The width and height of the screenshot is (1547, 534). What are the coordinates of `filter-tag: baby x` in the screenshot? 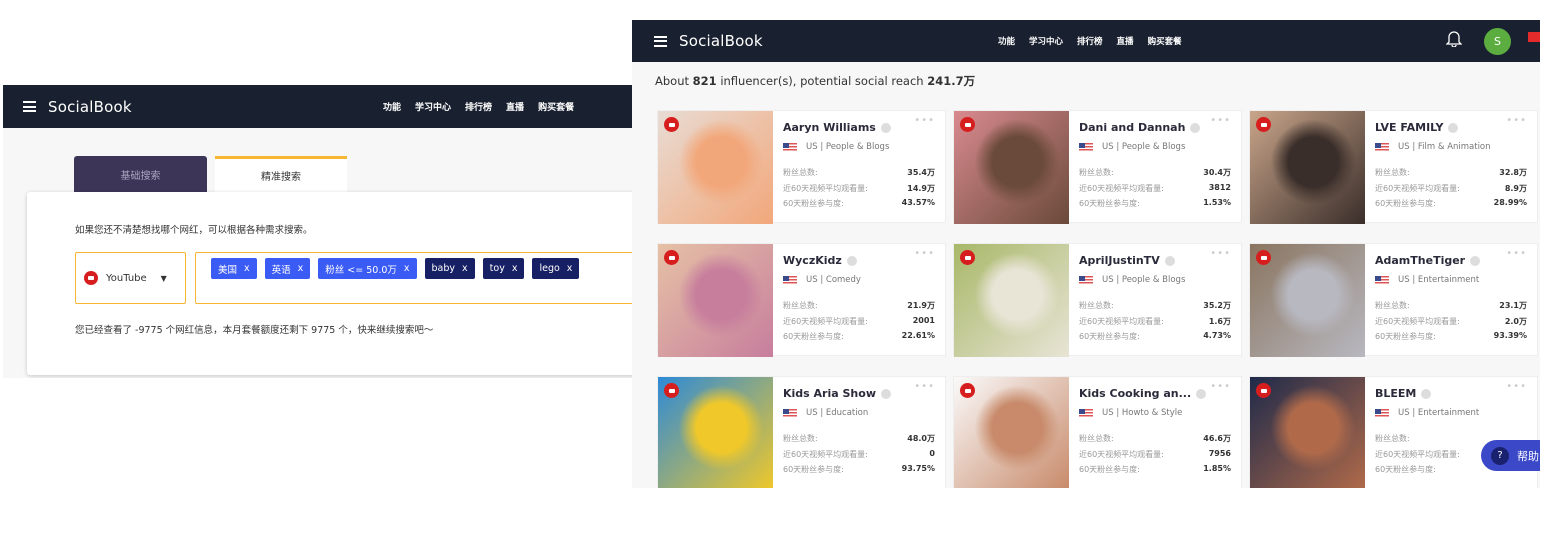 It's located at (449, 268).